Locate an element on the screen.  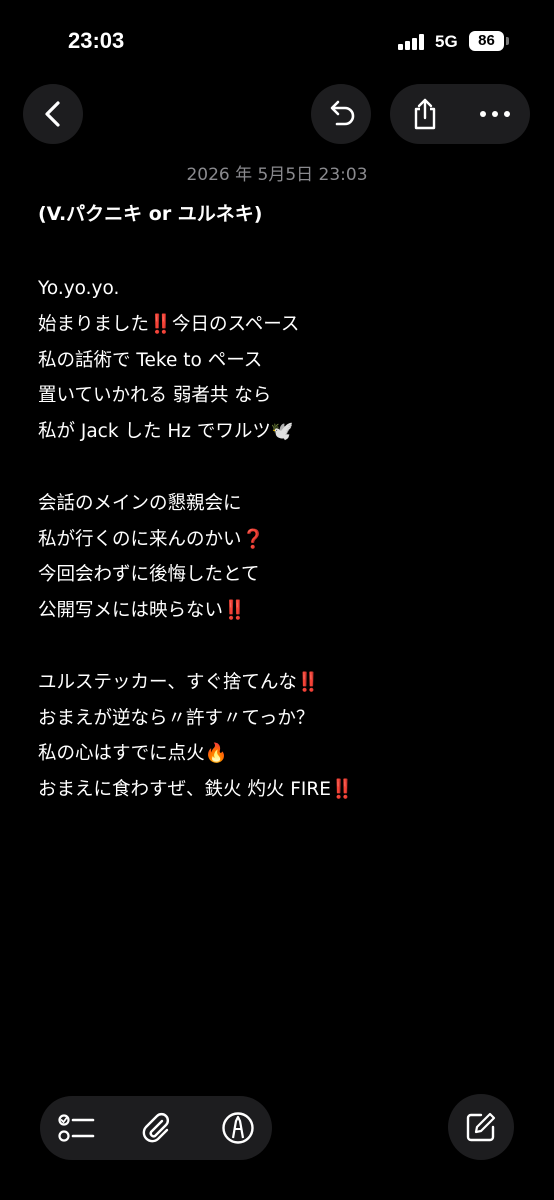
note-line: ユルステッカー、すぐ捨てんな‼️ is located at coordinates (179, 682).